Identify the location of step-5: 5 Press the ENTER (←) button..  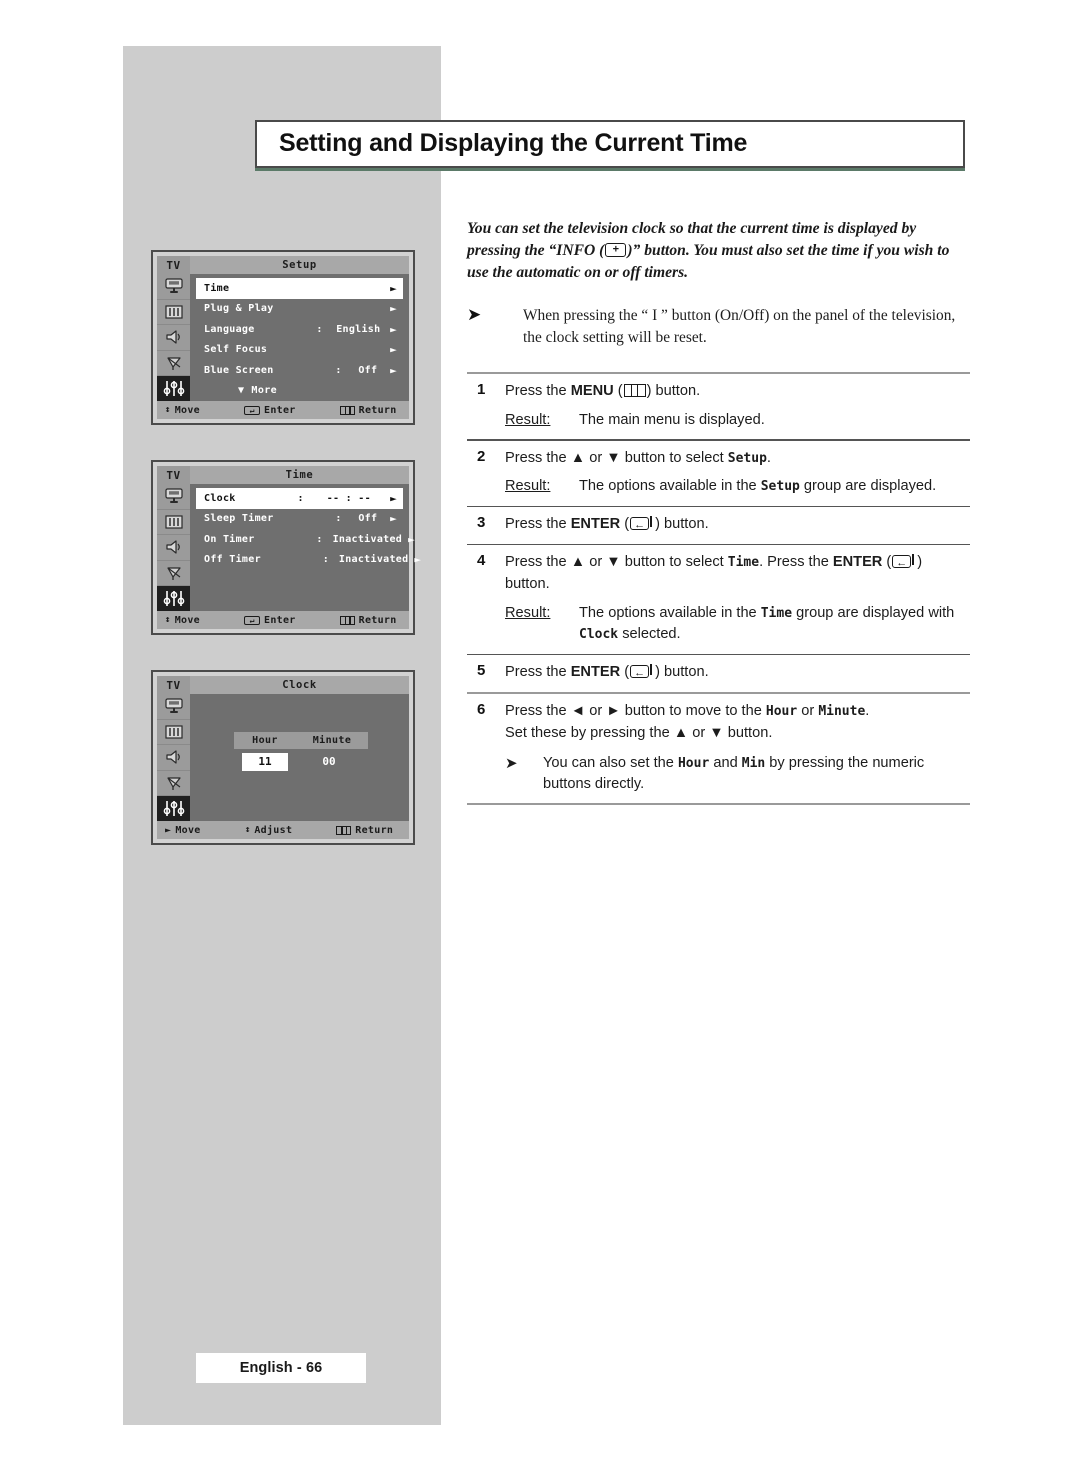
(718, 673).